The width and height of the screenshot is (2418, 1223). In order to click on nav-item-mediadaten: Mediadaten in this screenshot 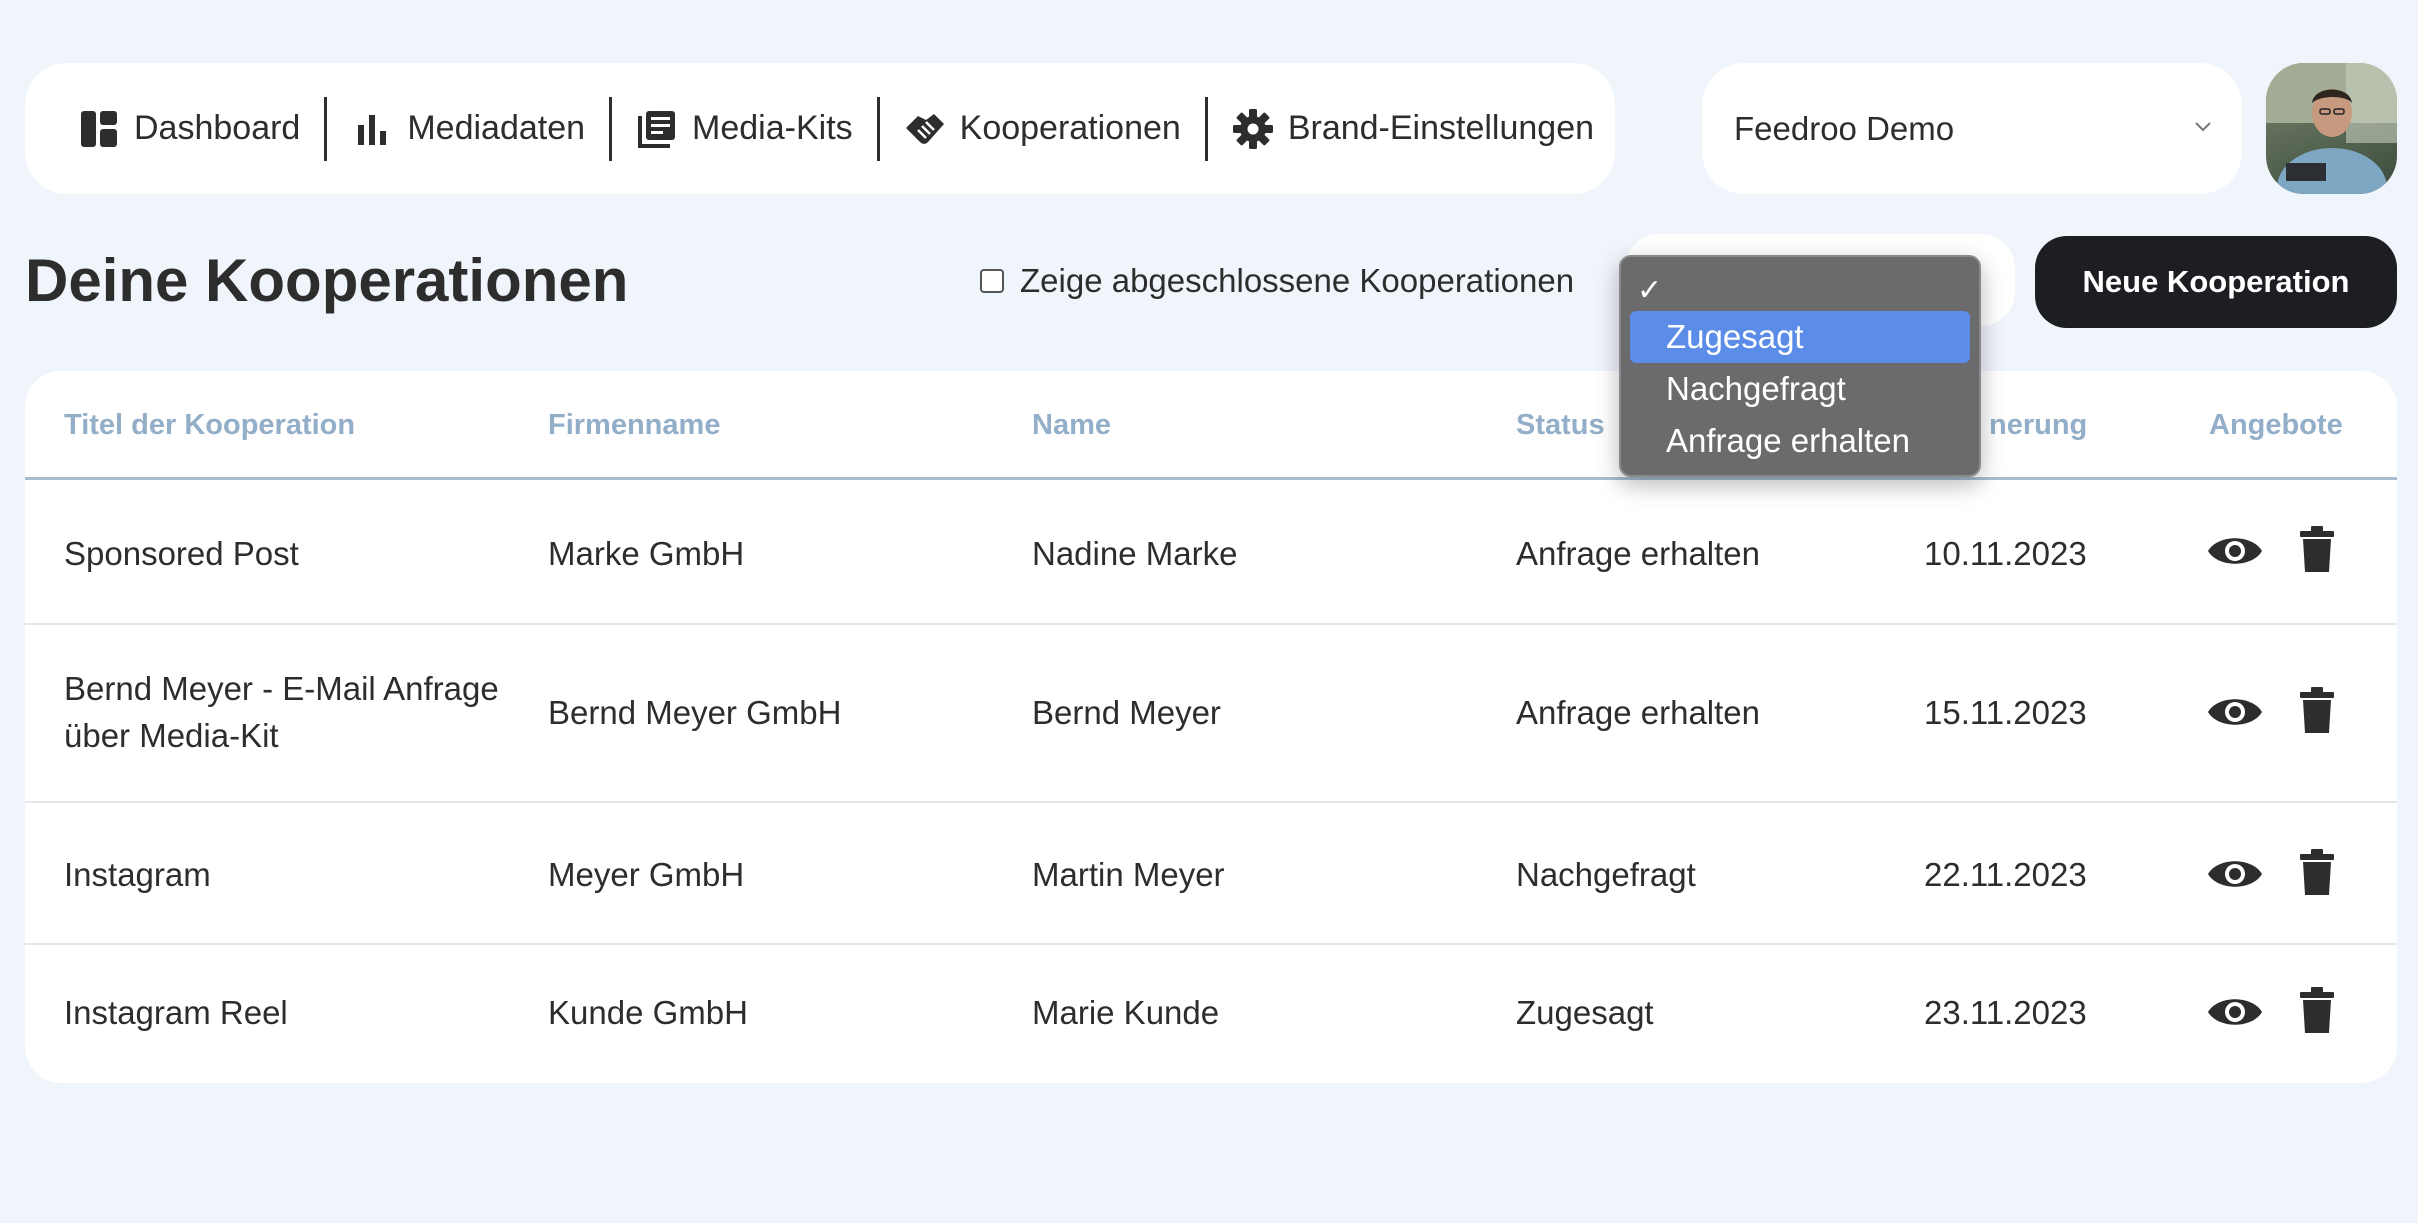, I will do `click(468, 128)`.